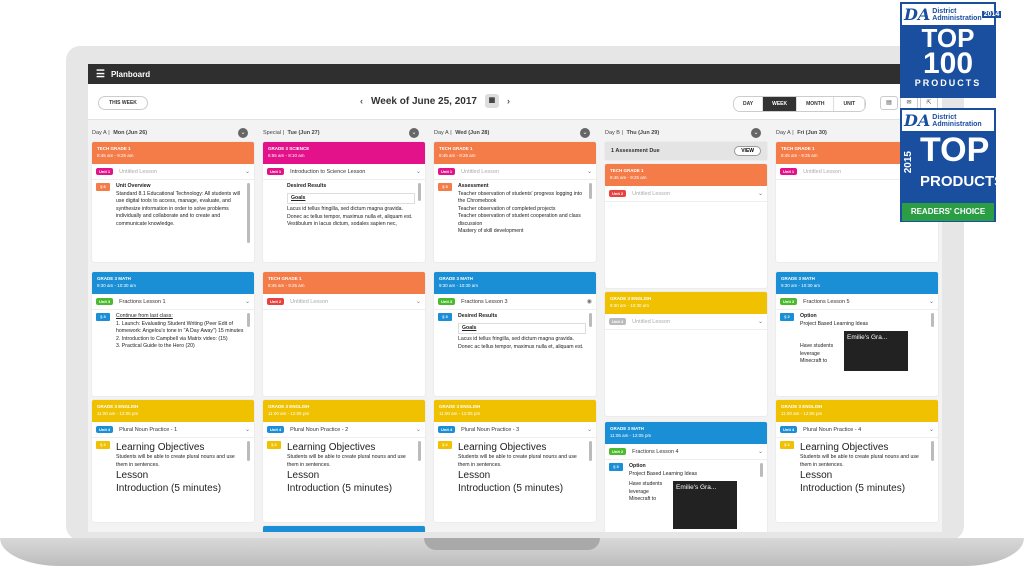 The width and height of the screenshot is (1024, 566). What do you see at coordinates (344, 172) in the screenshot?
I see `lesson-row: Unit 1 Introduction to Science Lesson ⌄` at bounding box center [344, 172].